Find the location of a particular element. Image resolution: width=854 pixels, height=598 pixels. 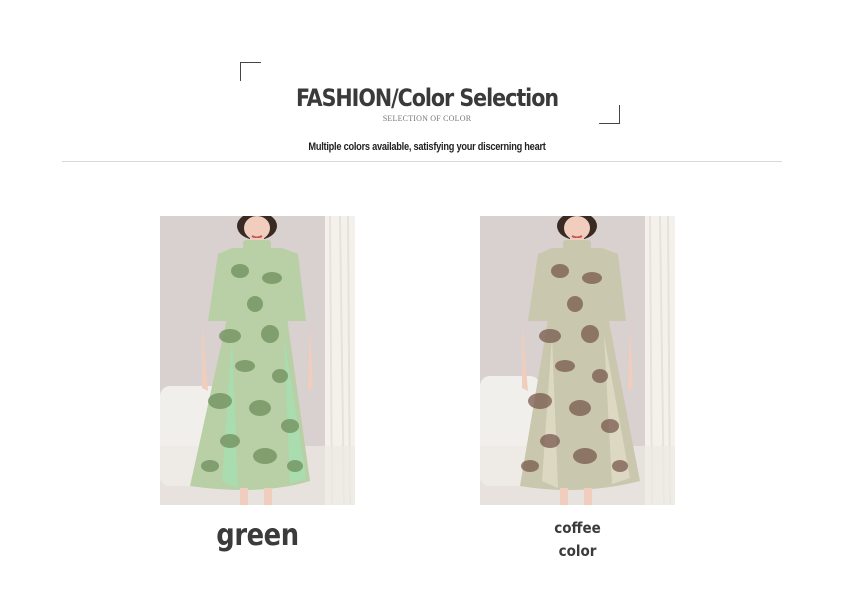

dress-photo-green is located at coordinates (257, 360).